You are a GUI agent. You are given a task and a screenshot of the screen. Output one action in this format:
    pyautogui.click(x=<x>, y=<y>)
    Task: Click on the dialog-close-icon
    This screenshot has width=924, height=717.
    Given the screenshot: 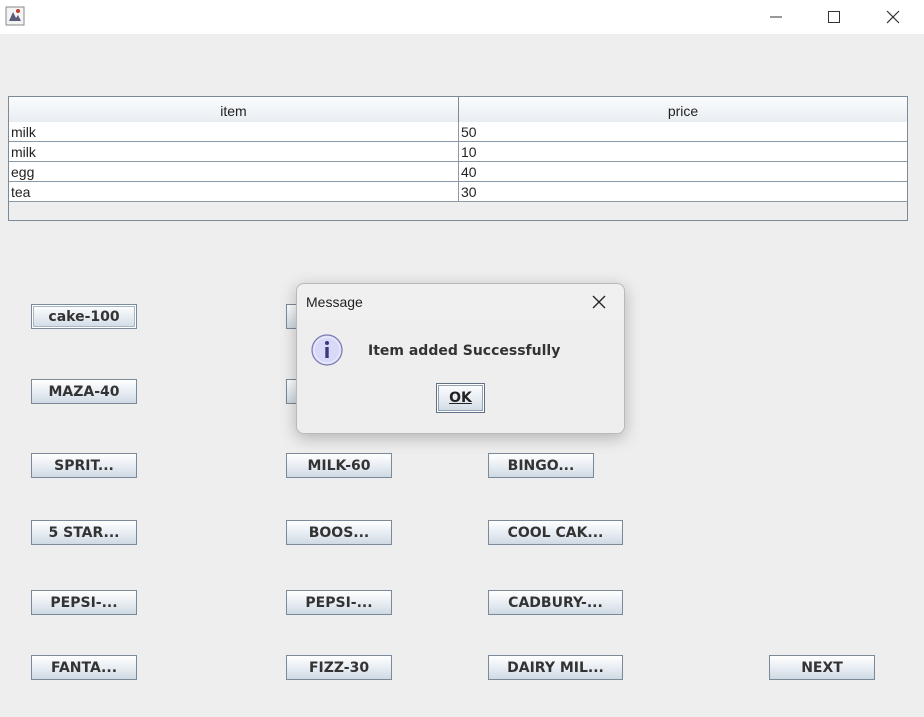 What is the action you would take?
    pyautogui.click(x=599, y=302)
    